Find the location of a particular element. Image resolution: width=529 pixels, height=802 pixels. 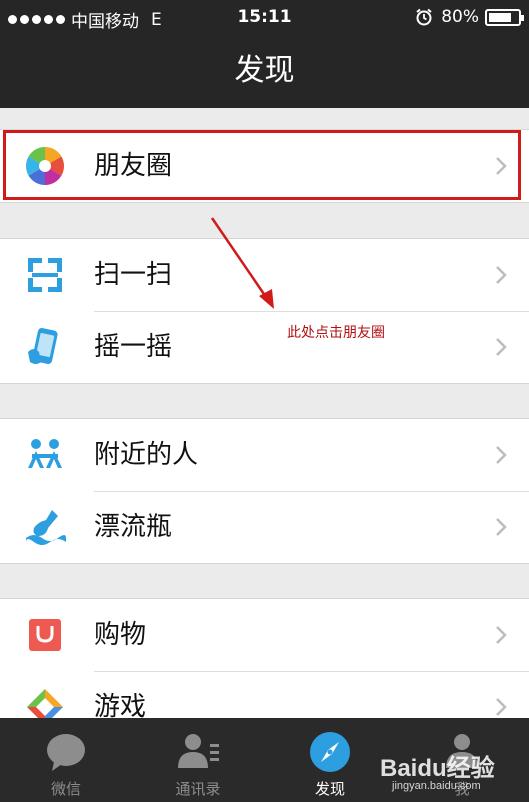

compass-icon is located at coordinates (330, 752).